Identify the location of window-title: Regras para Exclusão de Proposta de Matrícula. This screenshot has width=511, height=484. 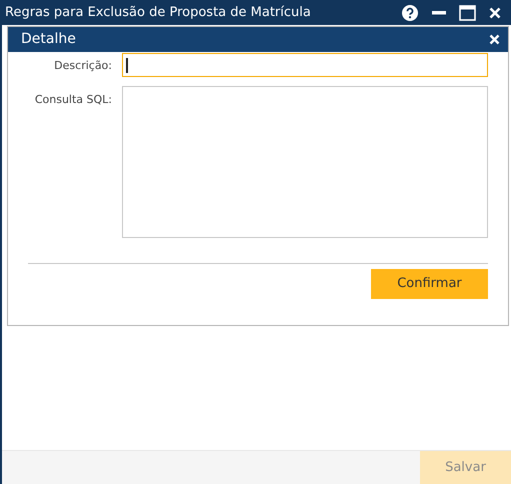
(158, 13).